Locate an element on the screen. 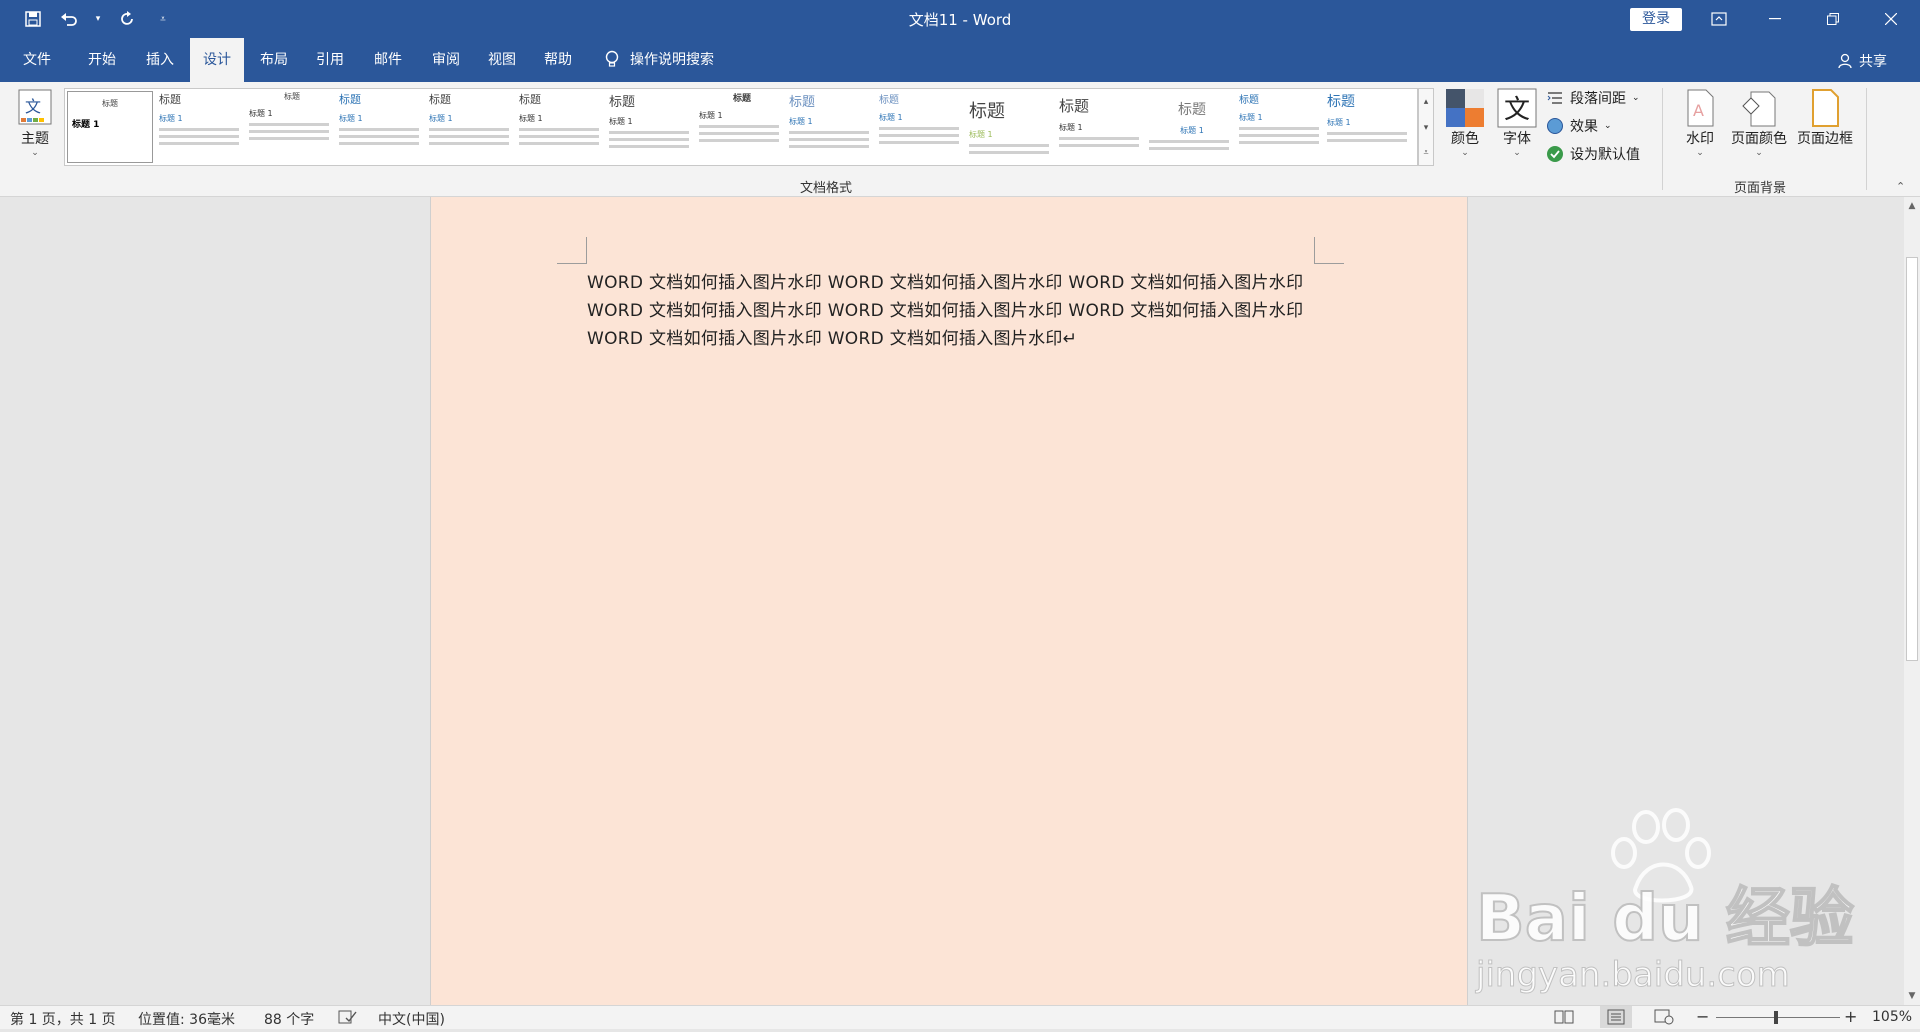 Image resolution: width=1920 pixels, height=1032 pixels. themes-icon: 文 is located at coordinates (35, 108).